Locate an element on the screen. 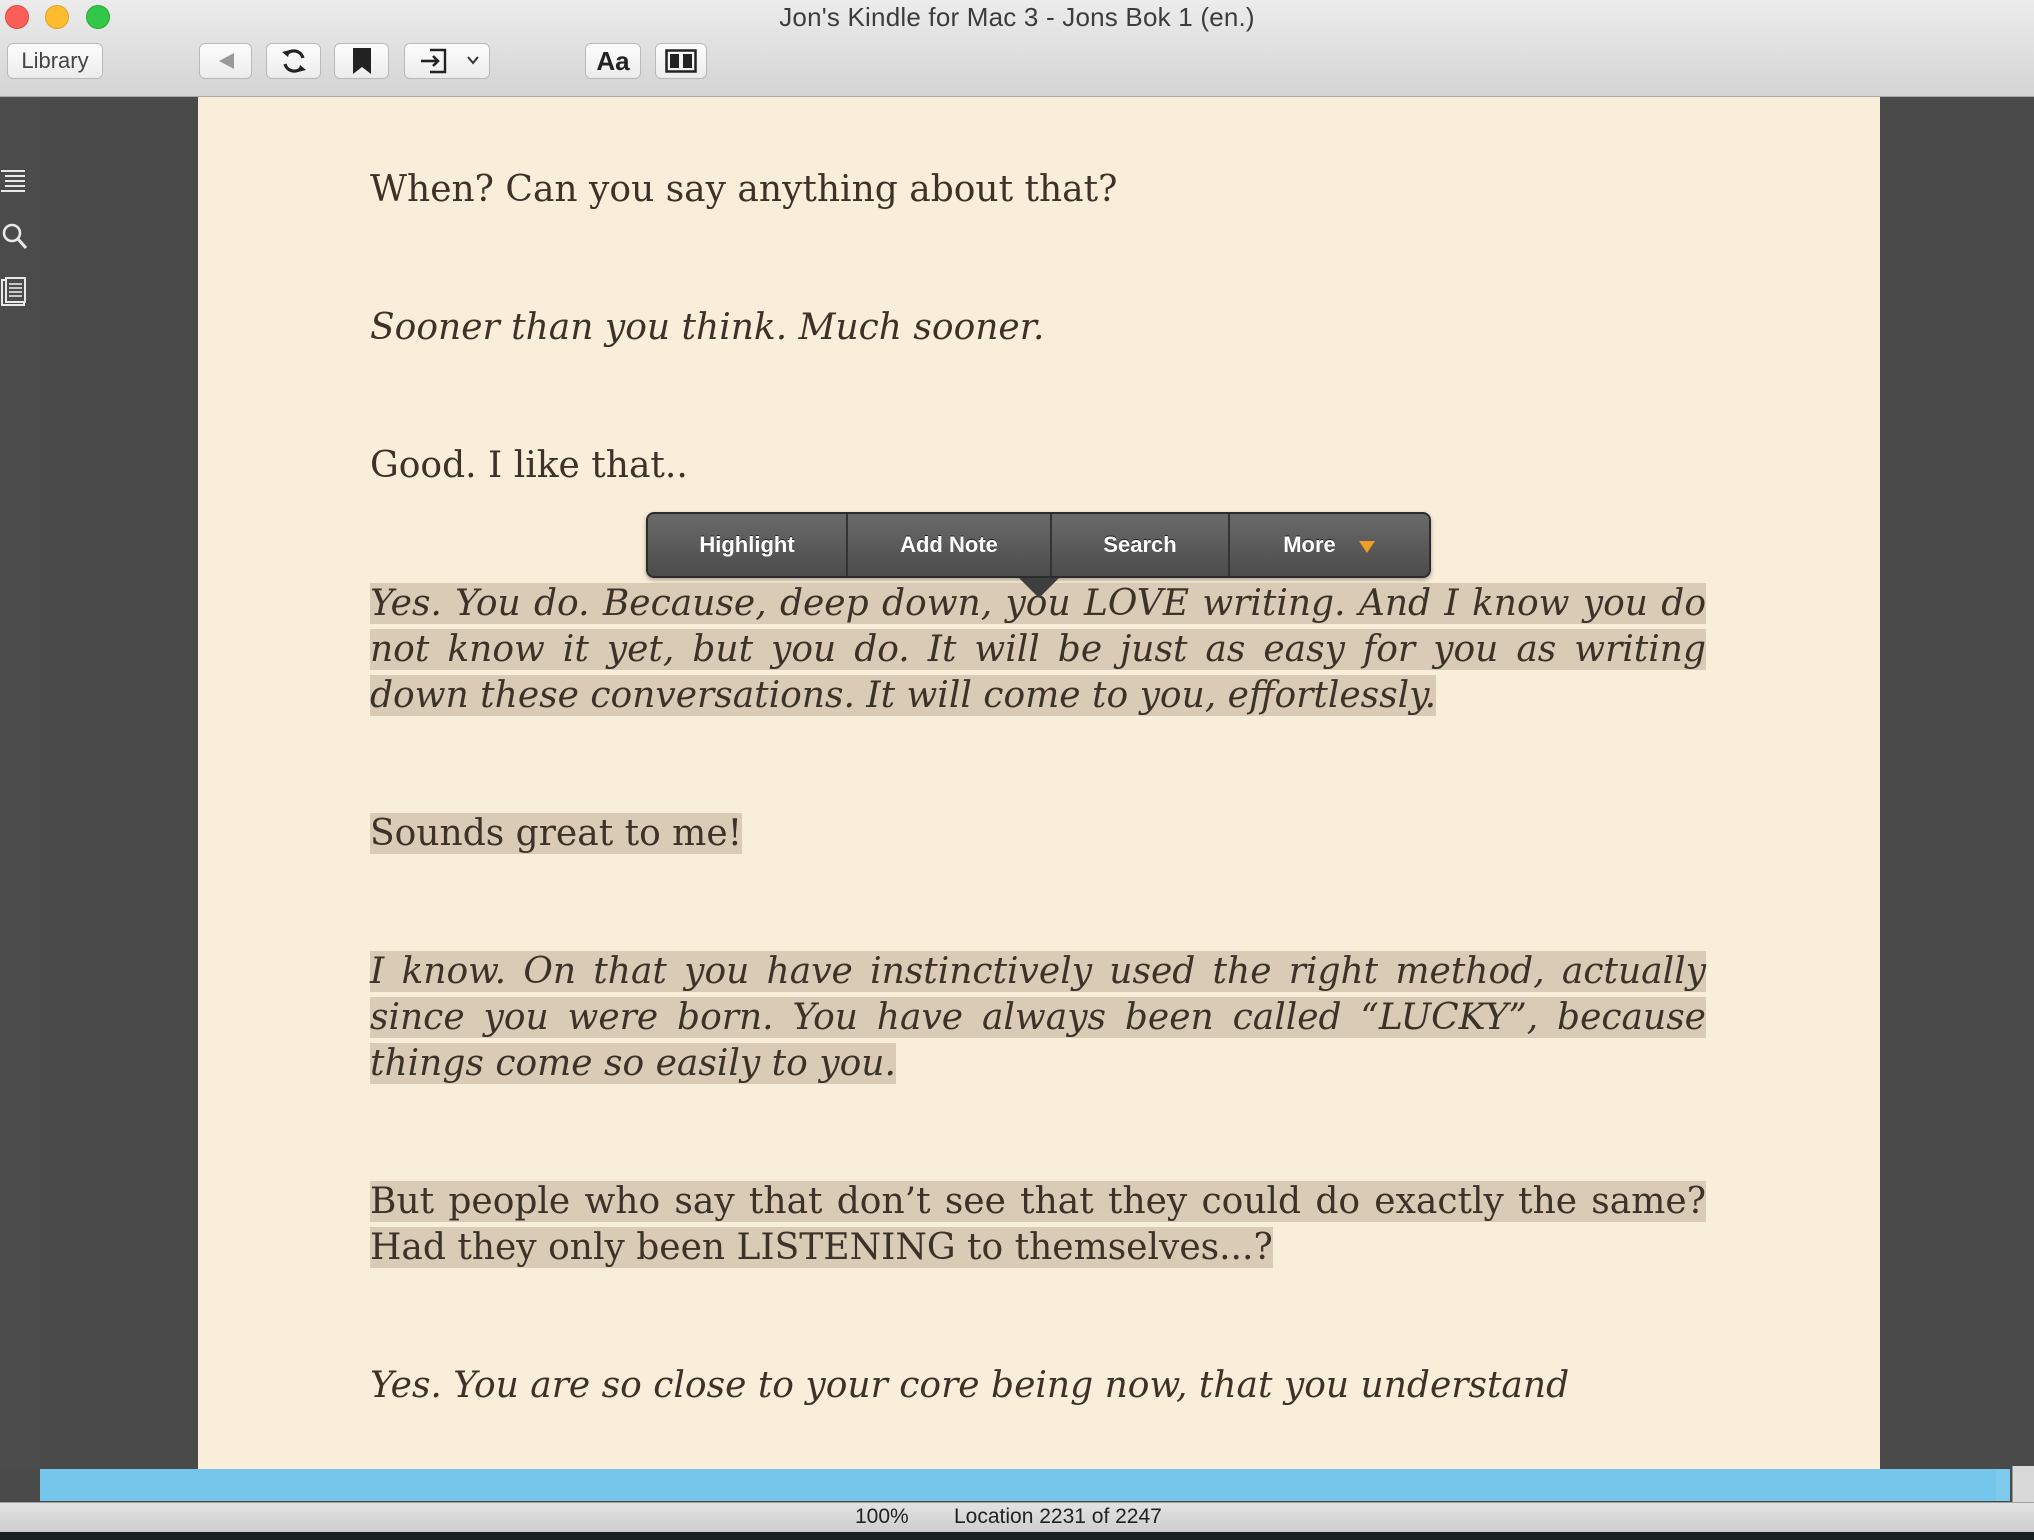  resize-grip is located at coordinates (2023, 1484).